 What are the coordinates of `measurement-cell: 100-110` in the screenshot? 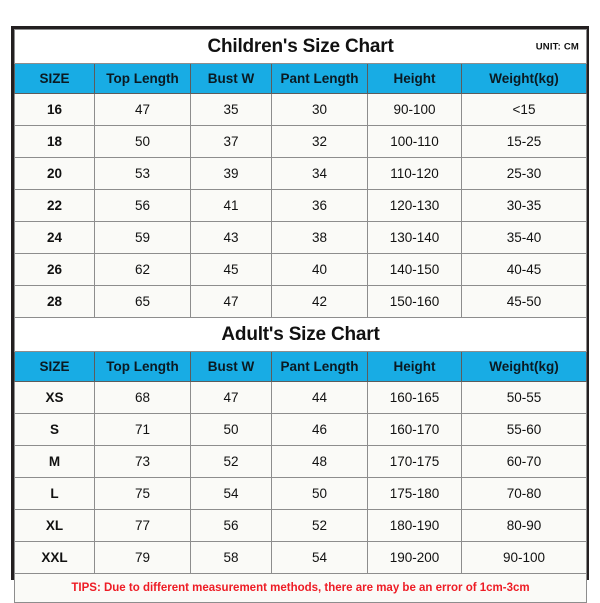 It's located at (414, 141).